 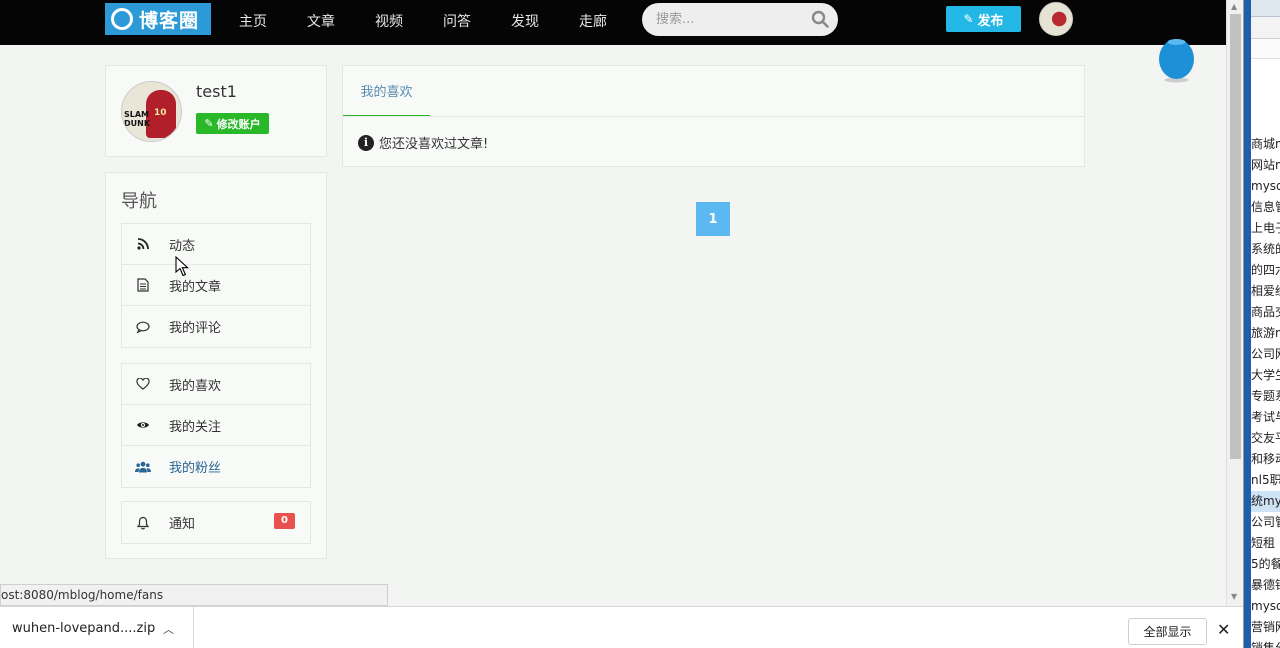 What do you see at coordinates (740, 19) in the screenshot?
I see `search-input` at bounding box center [740, 19].